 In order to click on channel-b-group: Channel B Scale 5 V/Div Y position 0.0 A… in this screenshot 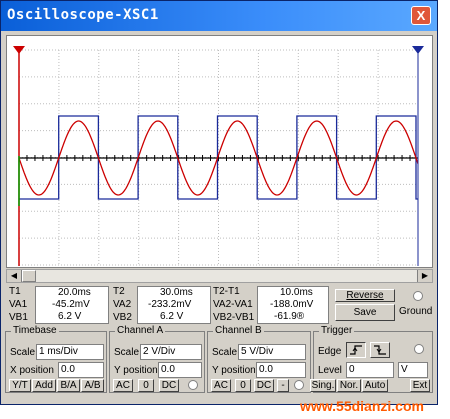, I will do `click(259, 359)`.